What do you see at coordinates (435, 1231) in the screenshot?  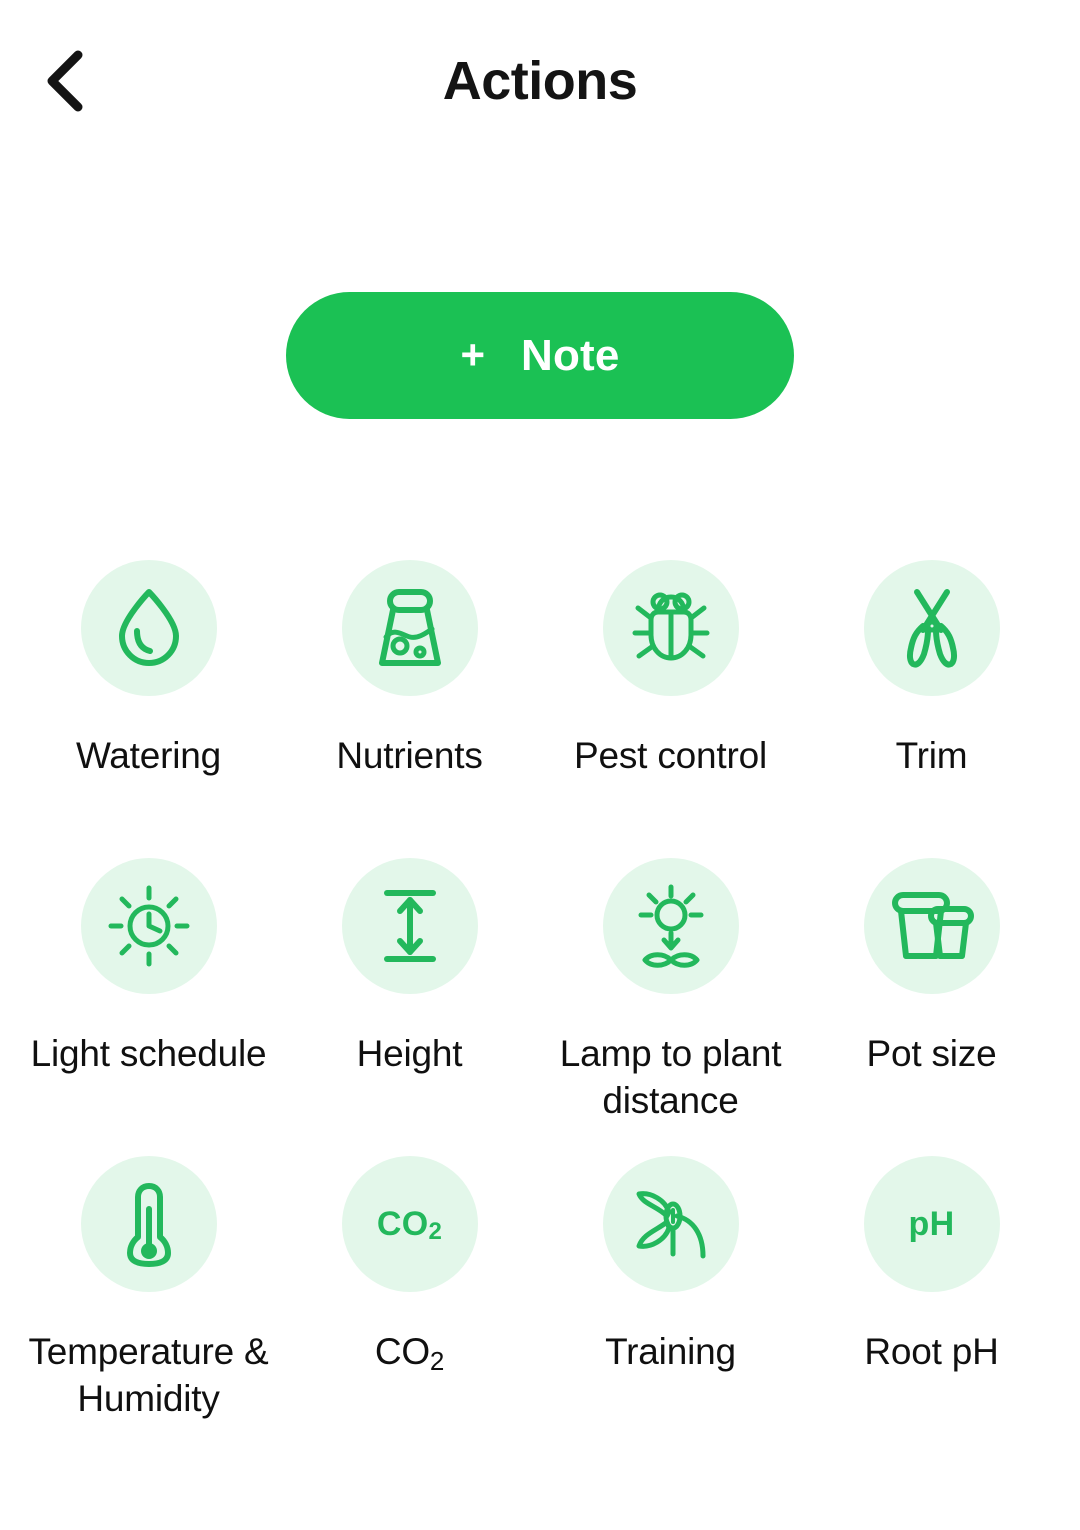 I see `co2-icon-sub: 2` at bounding box center [435, 1231].